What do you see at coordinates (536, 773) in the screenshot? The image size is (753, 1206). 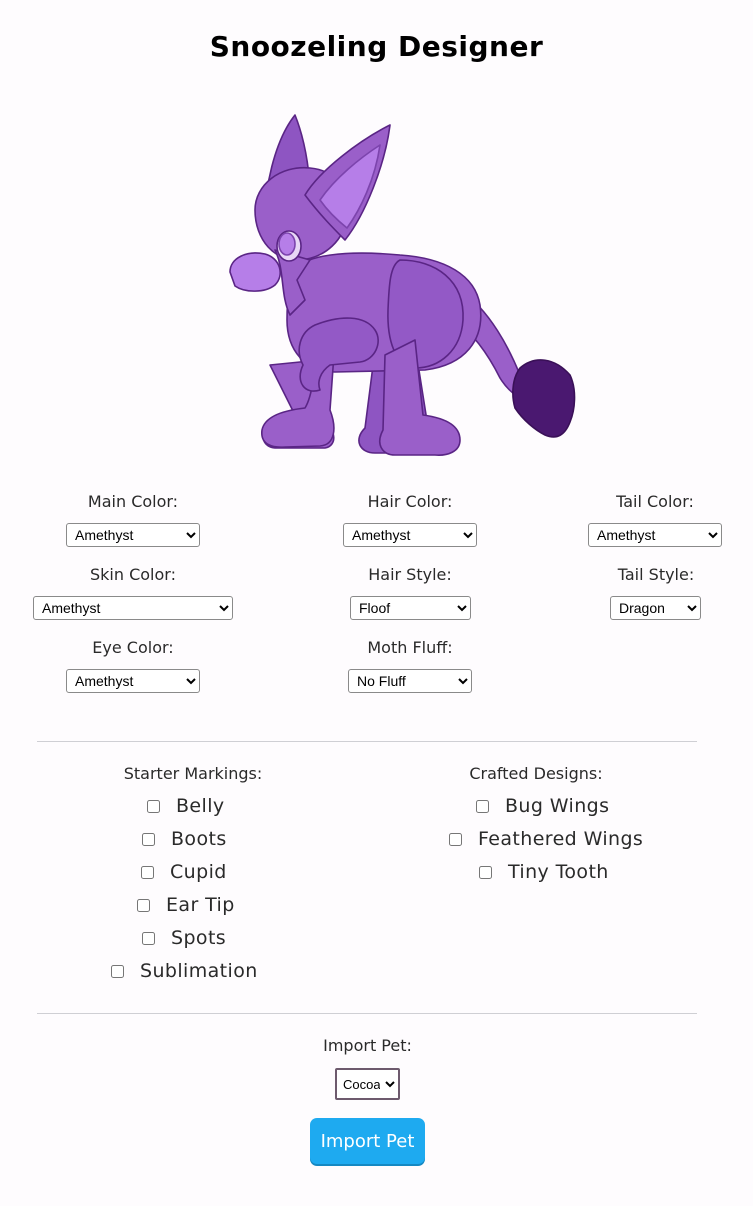 I see `crafted-designs-heading: Crafted Designs:` at bounding box center [536, 773].